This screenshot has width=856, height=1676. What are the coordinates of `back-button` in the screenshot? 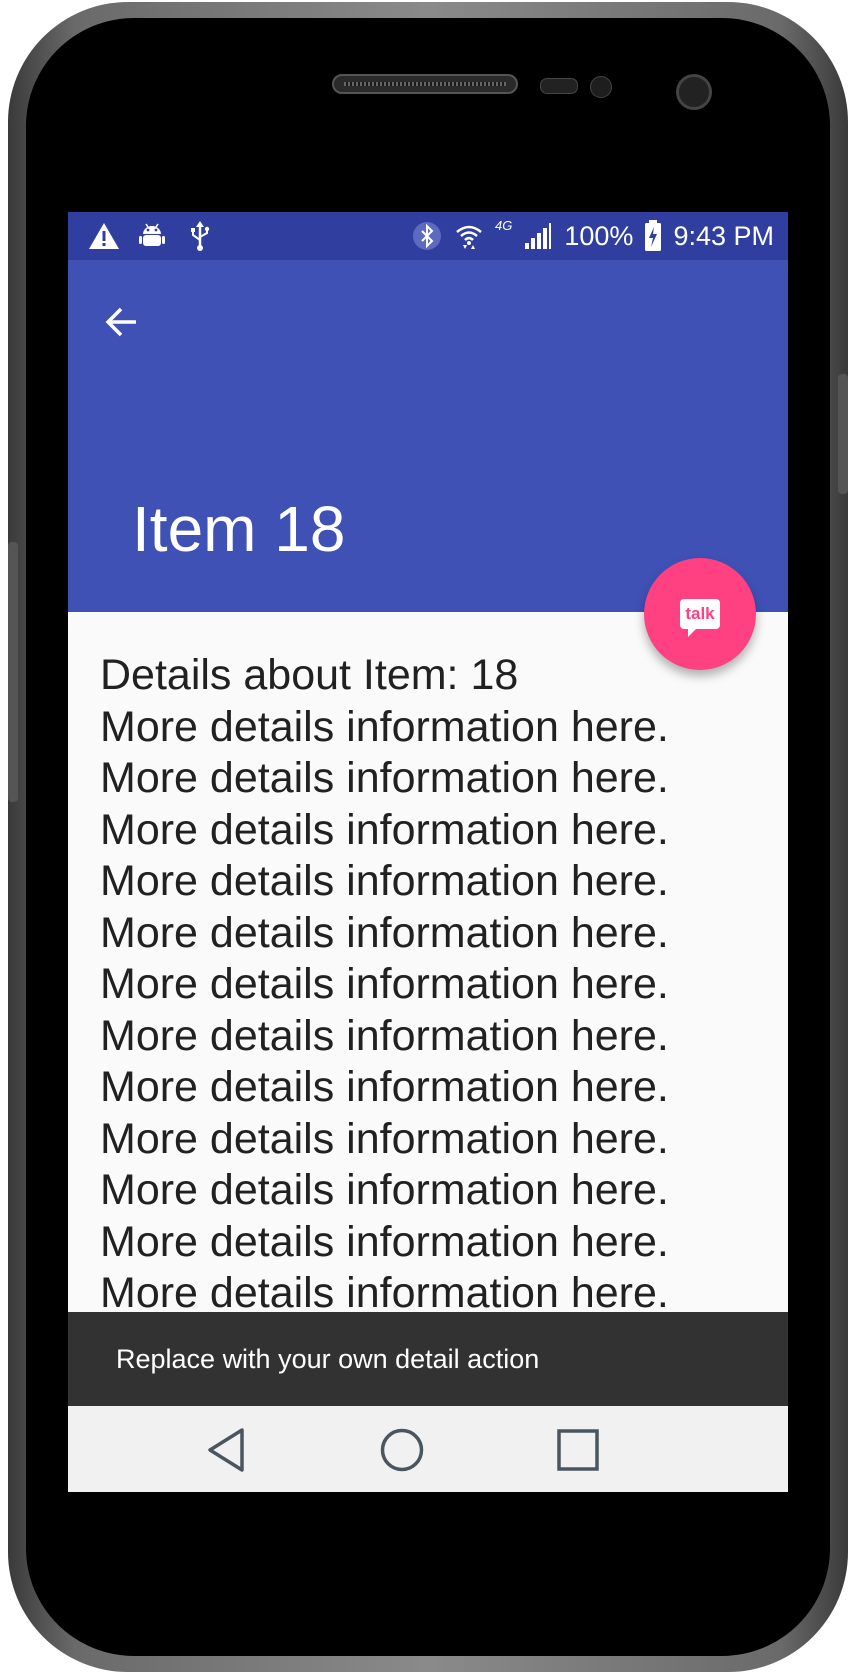 It's located at (122, 322).